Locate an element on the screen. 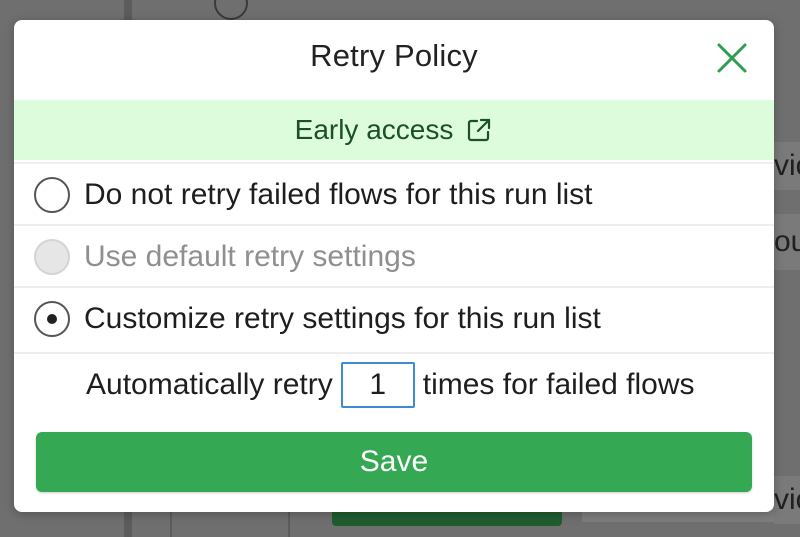 The image size is (800, 537). banner-text: Early access is located at coordinates (374, 129).